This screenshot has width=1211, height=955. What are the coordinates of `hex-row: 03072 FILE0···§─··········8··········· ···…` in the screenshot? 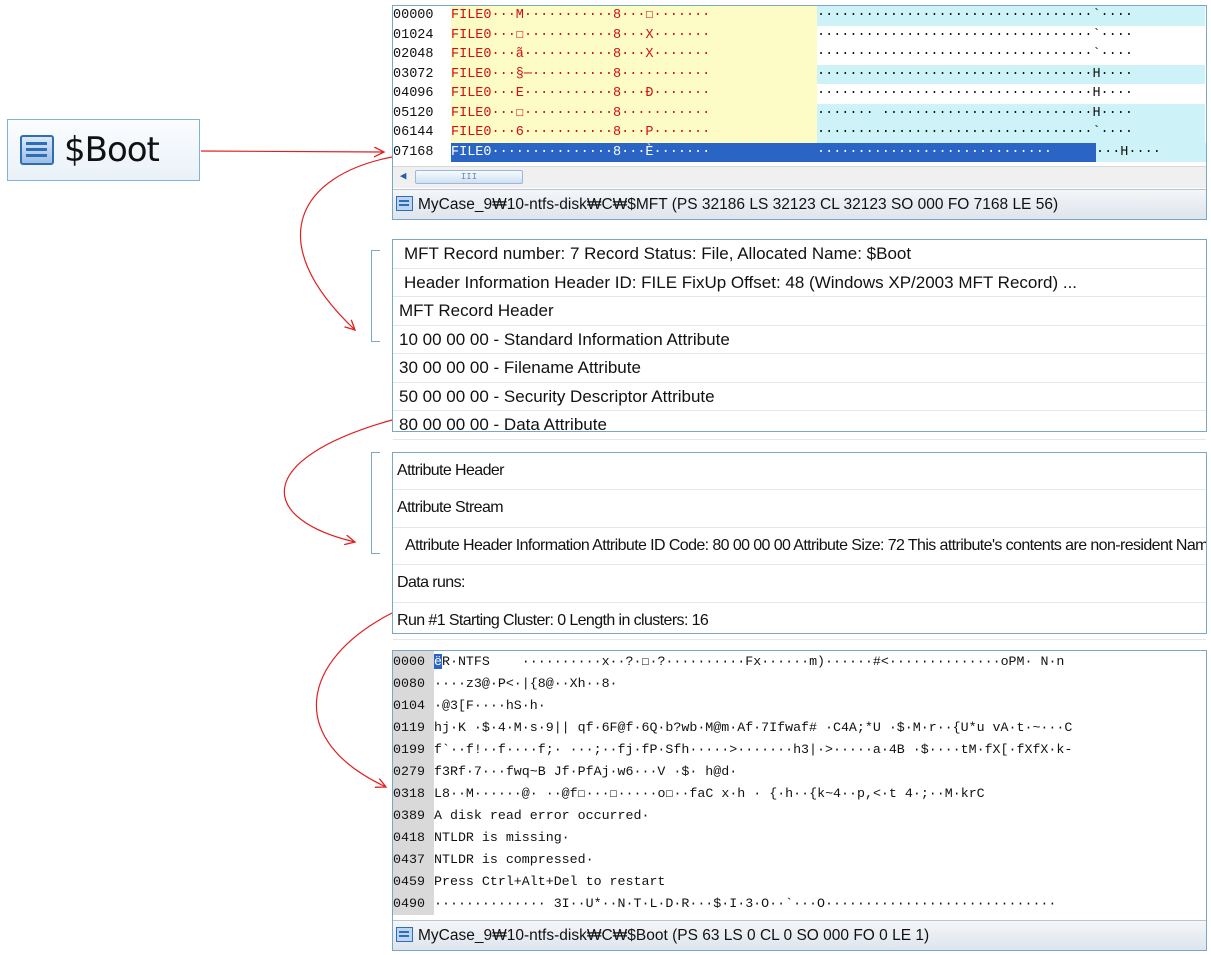 It's located at (799, 74).